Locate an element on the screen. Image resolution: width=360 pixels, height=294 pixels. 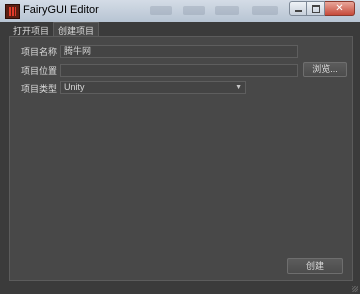
fairygui-logo-icon is located at coordinates (12, 11).